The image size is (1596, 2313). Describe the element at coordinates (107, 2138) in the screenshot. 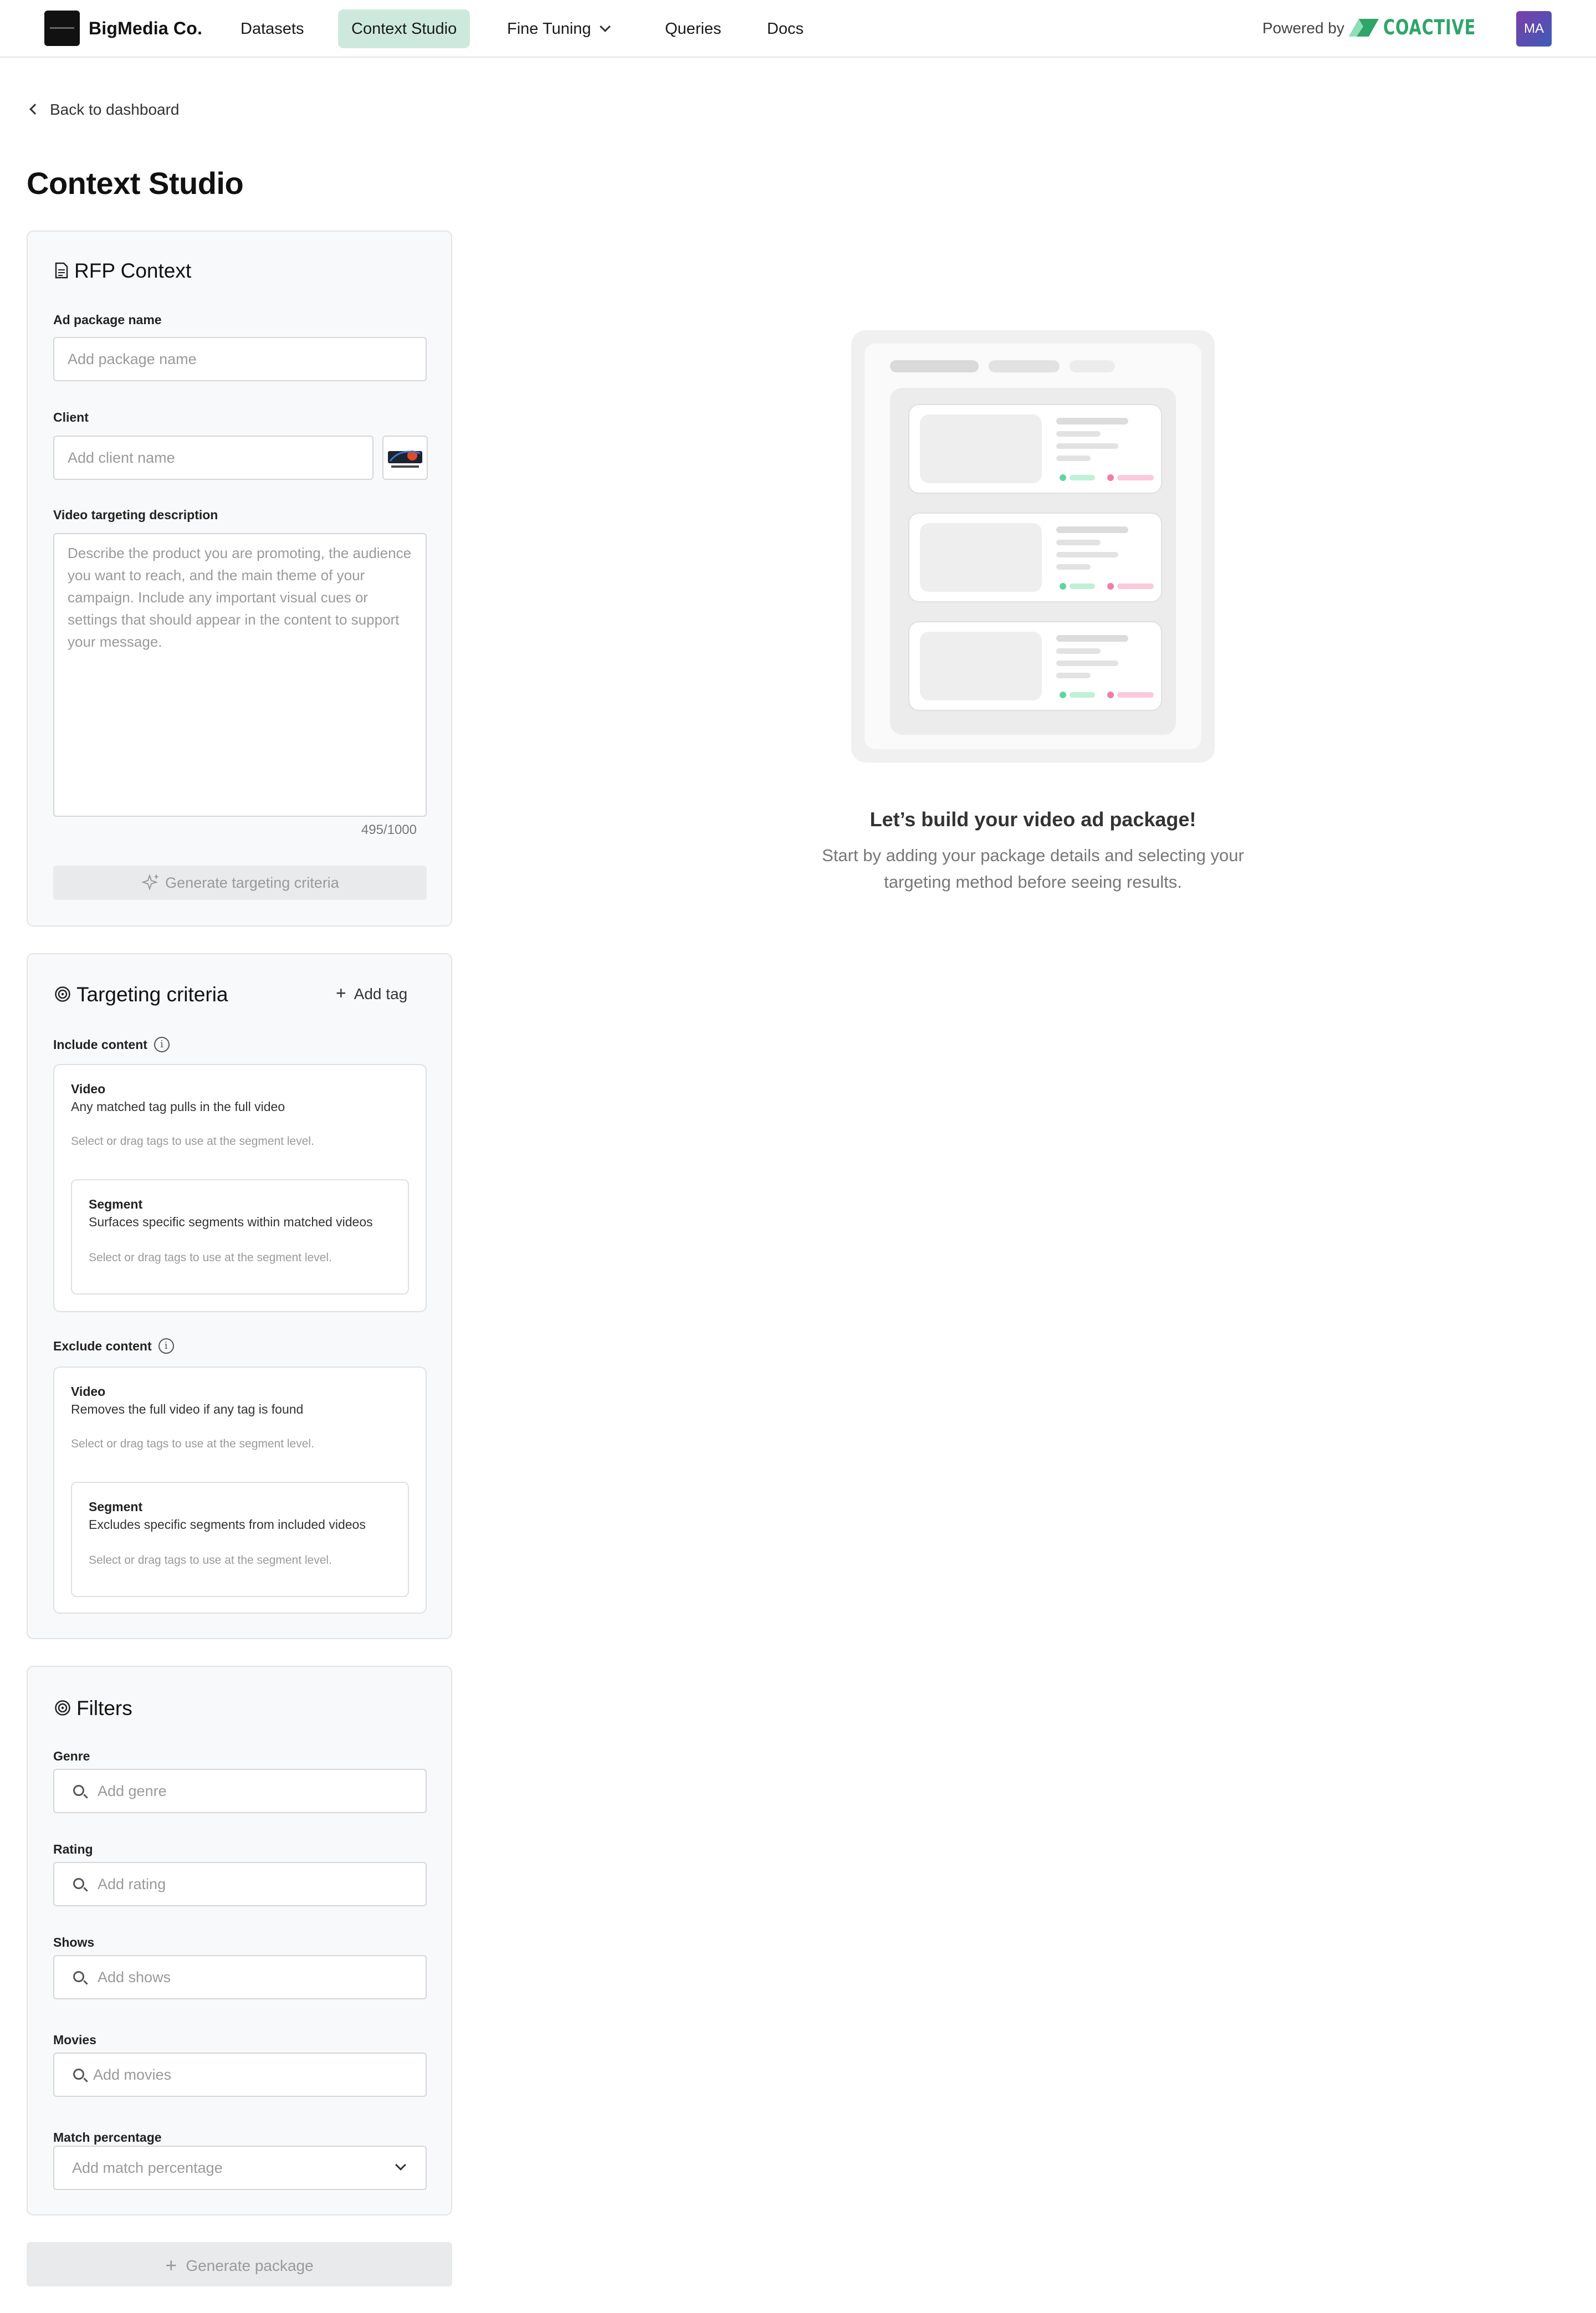

I see `match-percentage-label: Match percentage` at that location.